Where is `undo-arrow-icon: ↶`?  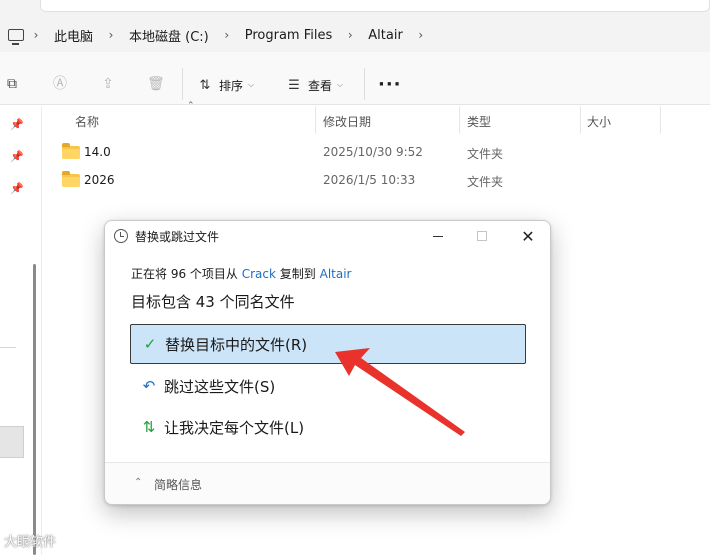
undo-arrow-icon: ↶ is located at coordinates (149, 386).